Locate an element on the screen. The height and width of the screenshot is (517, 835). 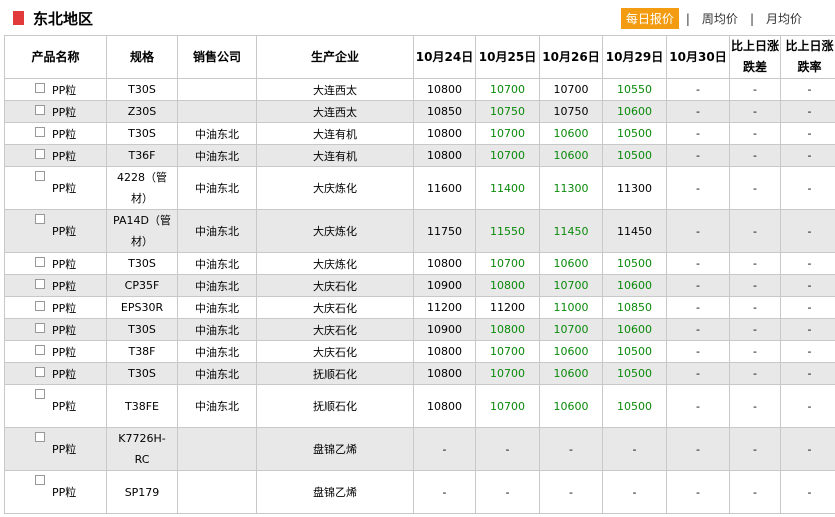
price-oct26: 11300 is located at coordinates (571, 188).